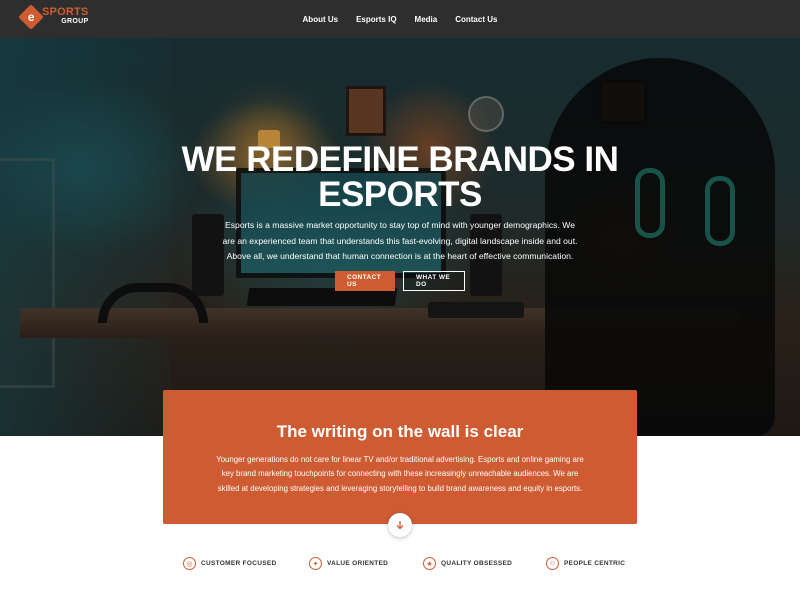 This screenshot has width=800, height=600. Describe the element at coordinates (189, 563) in the screenshot. I see `target-icon: ◎` at that location.